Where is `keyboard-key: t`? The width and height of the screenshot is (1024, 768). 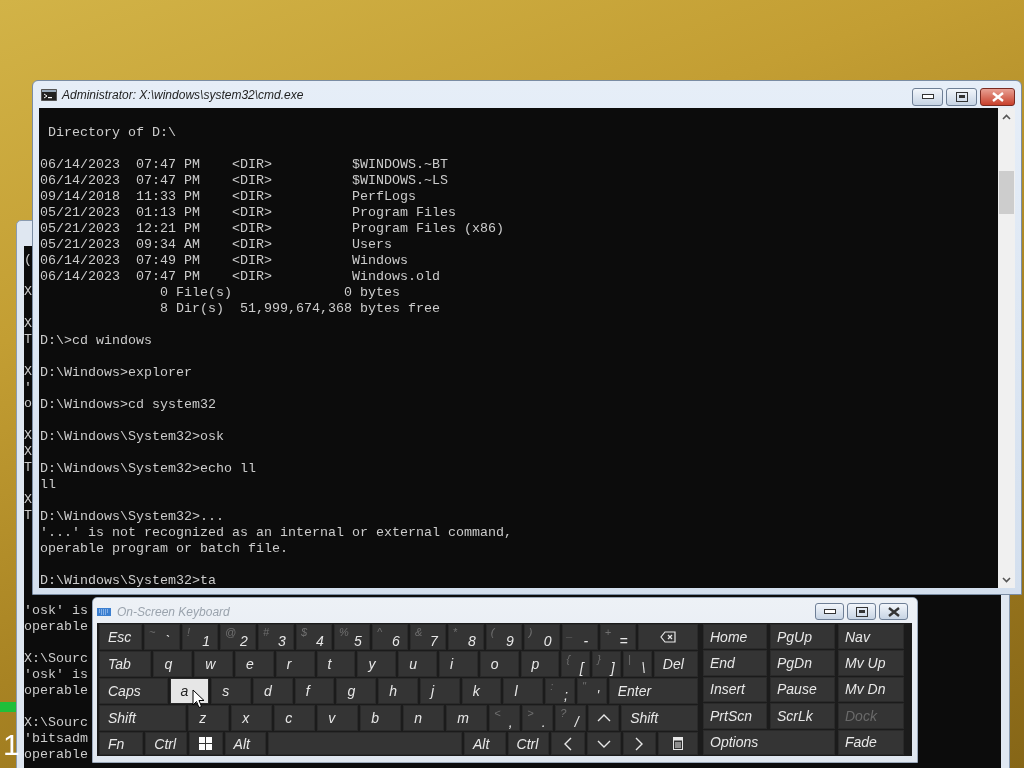
keyboard-key: t is located at coordinates (336, 664).